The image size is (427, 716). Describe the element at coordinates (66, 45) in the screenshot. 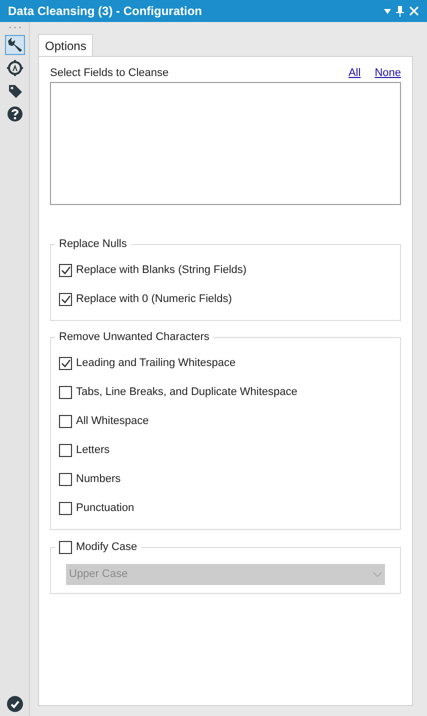

I see `tab: Options` at that location.